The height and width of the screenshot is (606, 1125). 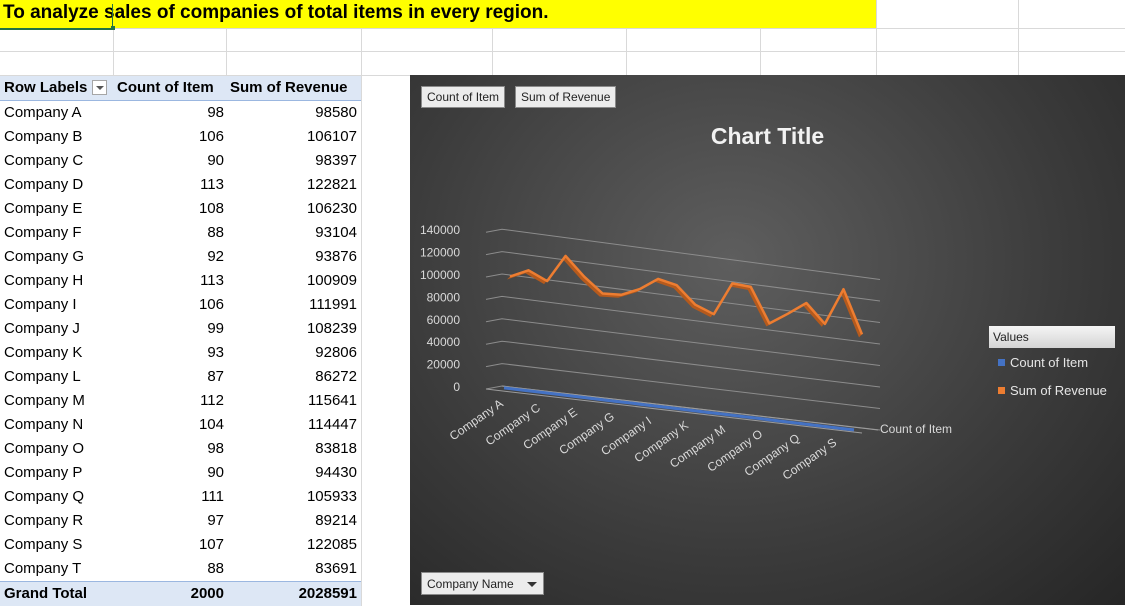 I want to click on row-labels-header: Row Labels, so click(x=45, y=87).